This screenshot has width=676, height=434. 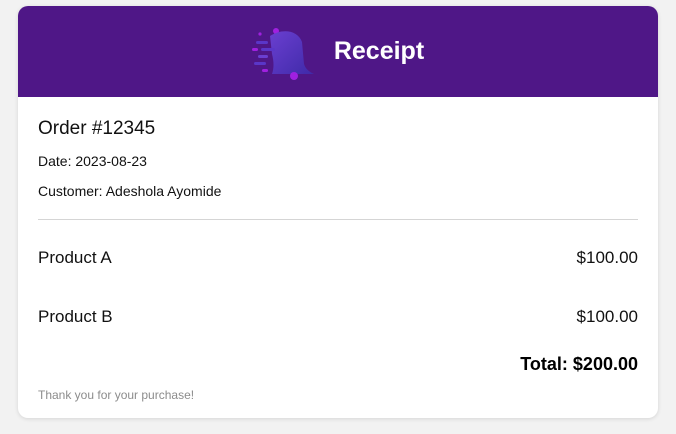 What do you see at coordinates (379, 51) in the screenshot?
I see `receipt-title: Receipt` at bounding box center [379, 51].